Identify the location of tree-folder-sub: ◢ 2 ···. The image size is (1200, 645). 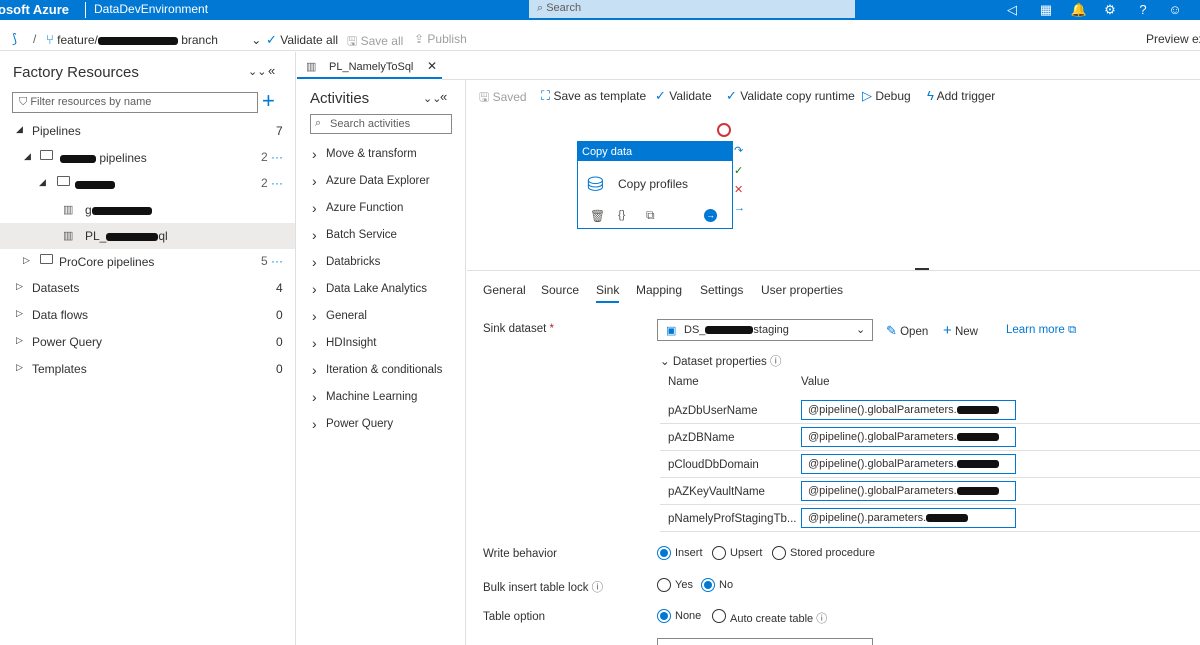
(147, 184).